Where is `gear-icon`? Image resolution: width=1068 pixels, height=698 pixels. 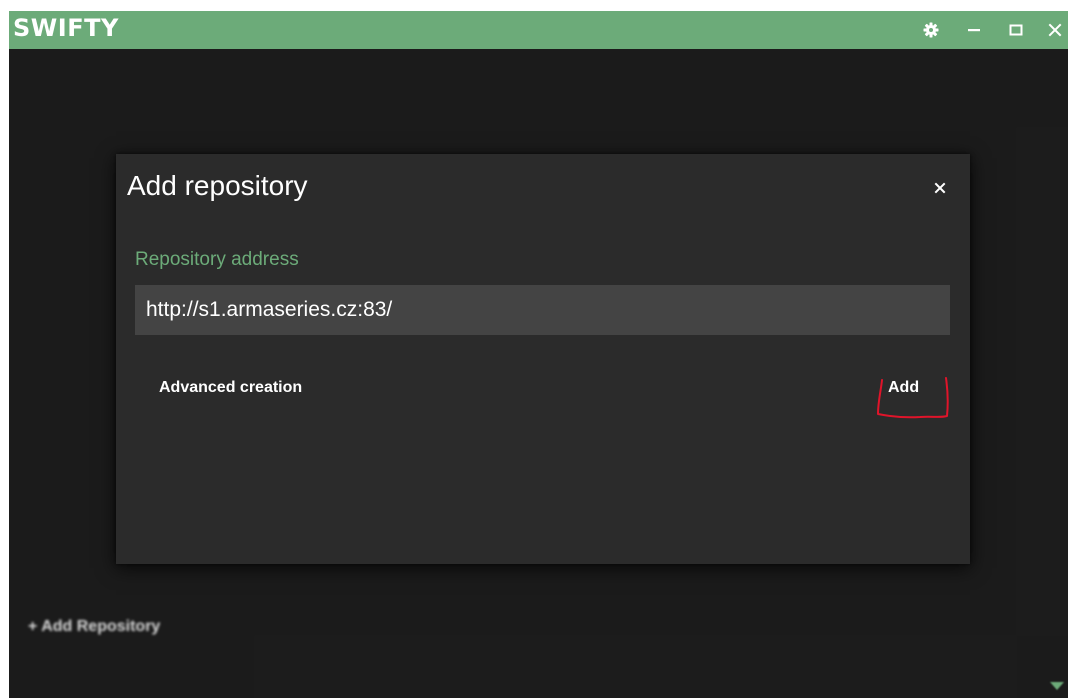
gear-icon is located at coordinates (931, 30).